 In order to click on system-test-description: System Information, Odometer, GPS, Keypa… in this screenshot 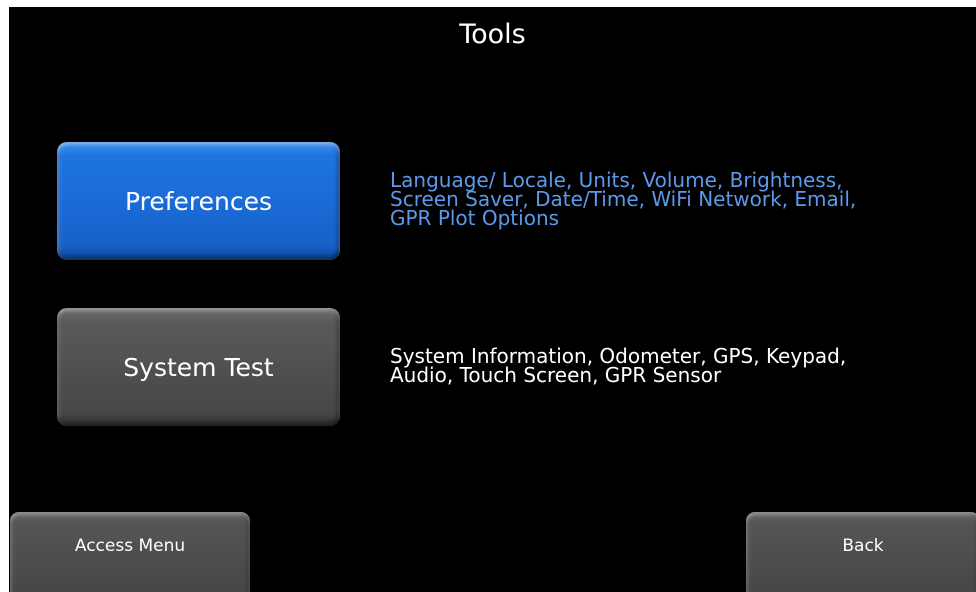, I will do `click(670, 366)`.